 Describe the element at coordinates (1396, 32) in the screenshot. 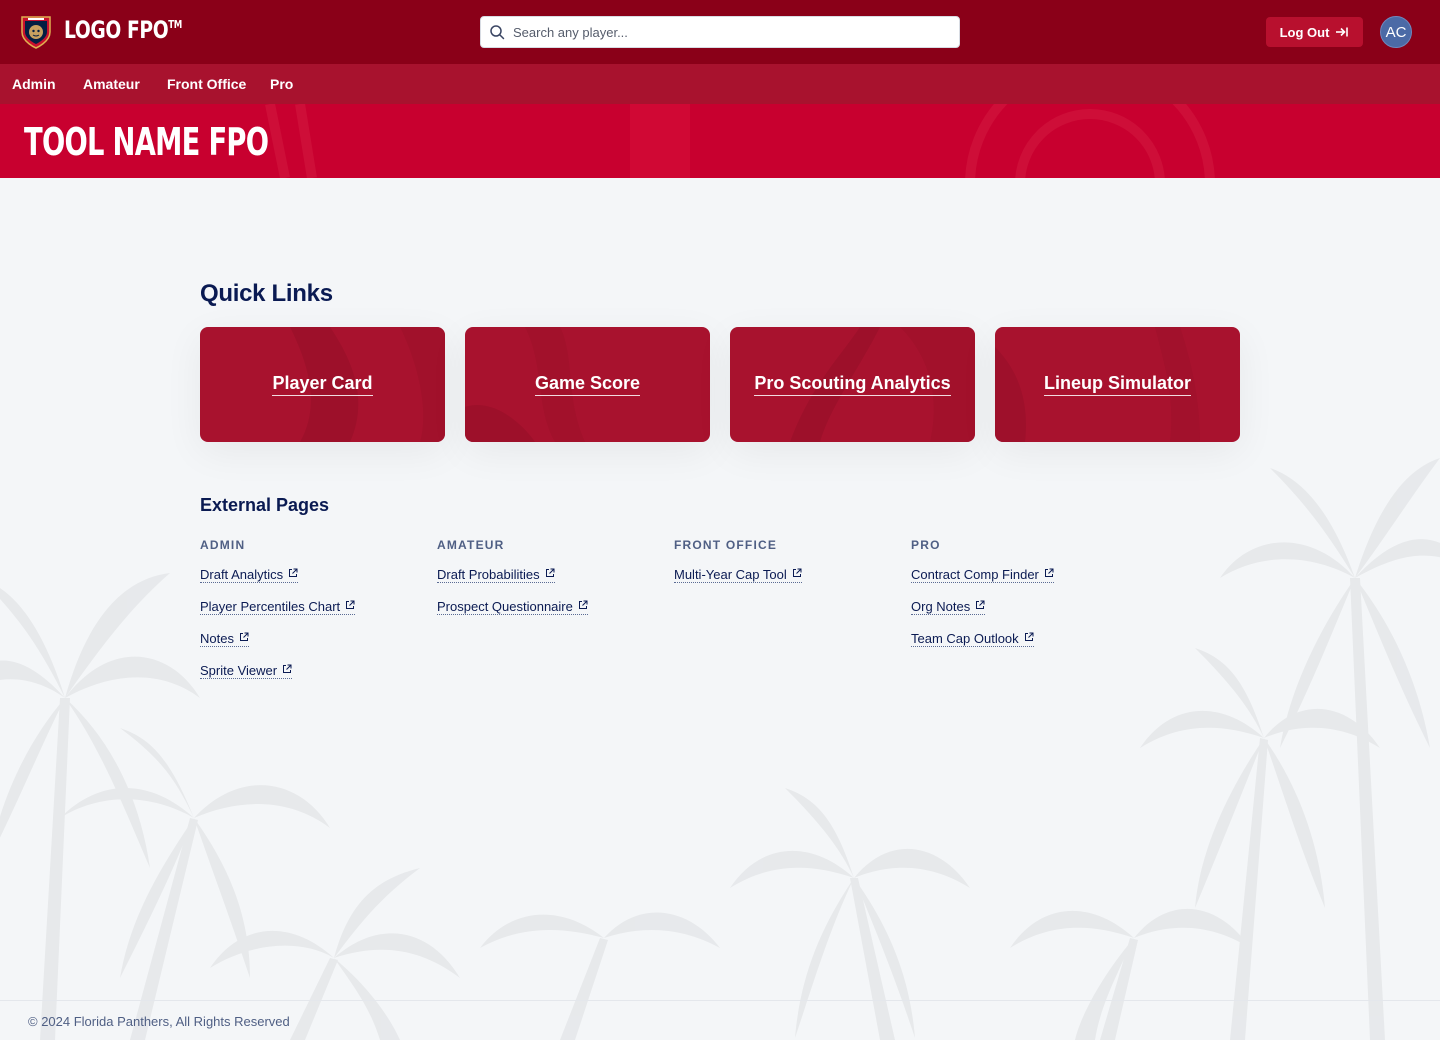

I see `user-avatar: AC` at that location.